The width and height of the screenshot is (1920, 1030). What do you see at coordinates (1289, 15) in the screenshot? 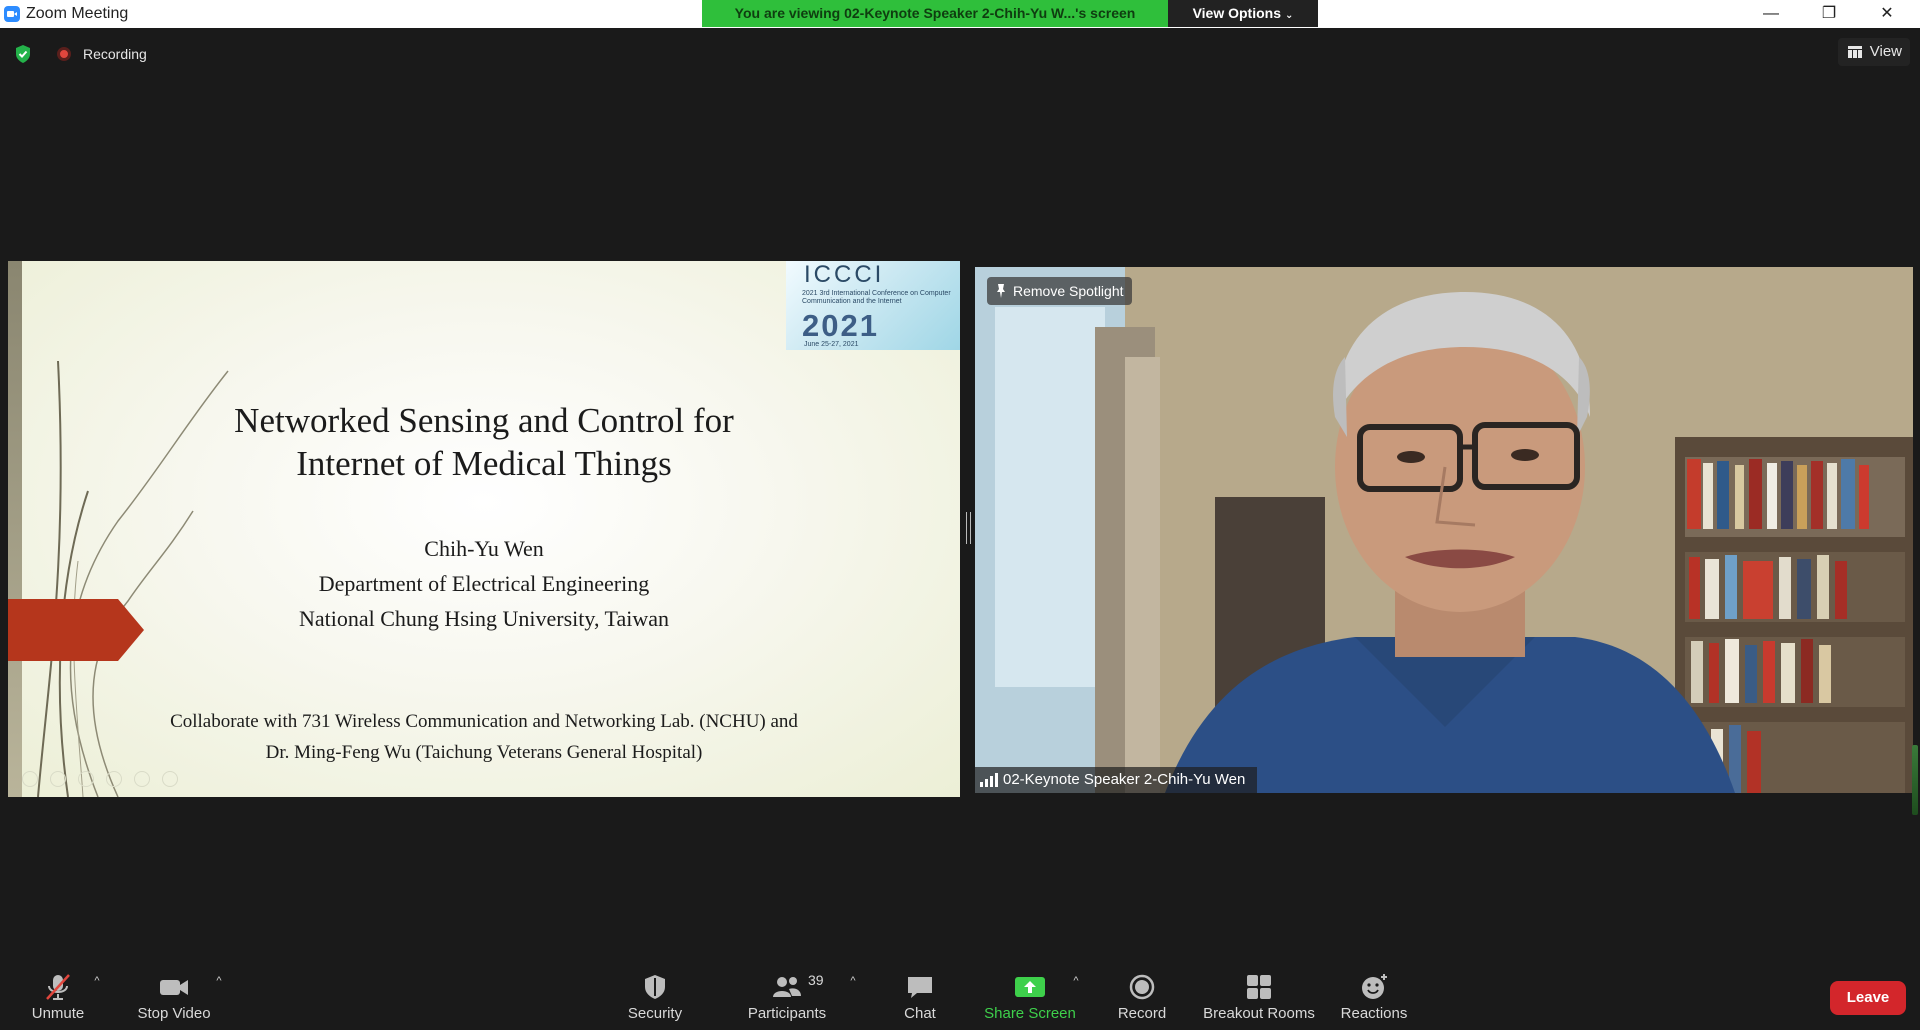
I see `chevron-down-icon: ⌄` at bounding box center [1289, 15].